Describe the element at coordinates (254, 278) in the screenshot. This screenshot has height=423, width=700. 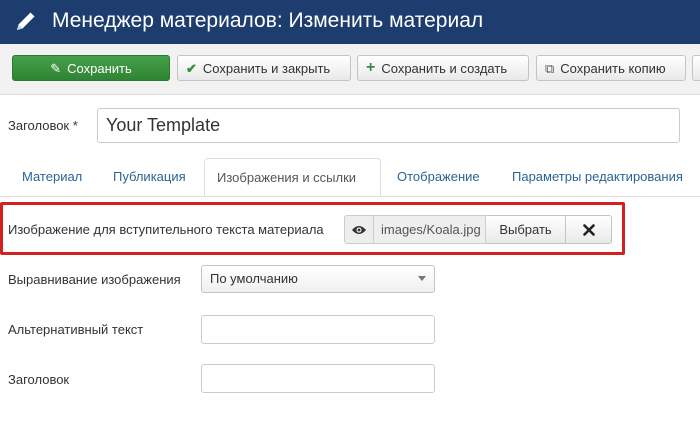
I see `align-select-value: По умолчанию` at that location.